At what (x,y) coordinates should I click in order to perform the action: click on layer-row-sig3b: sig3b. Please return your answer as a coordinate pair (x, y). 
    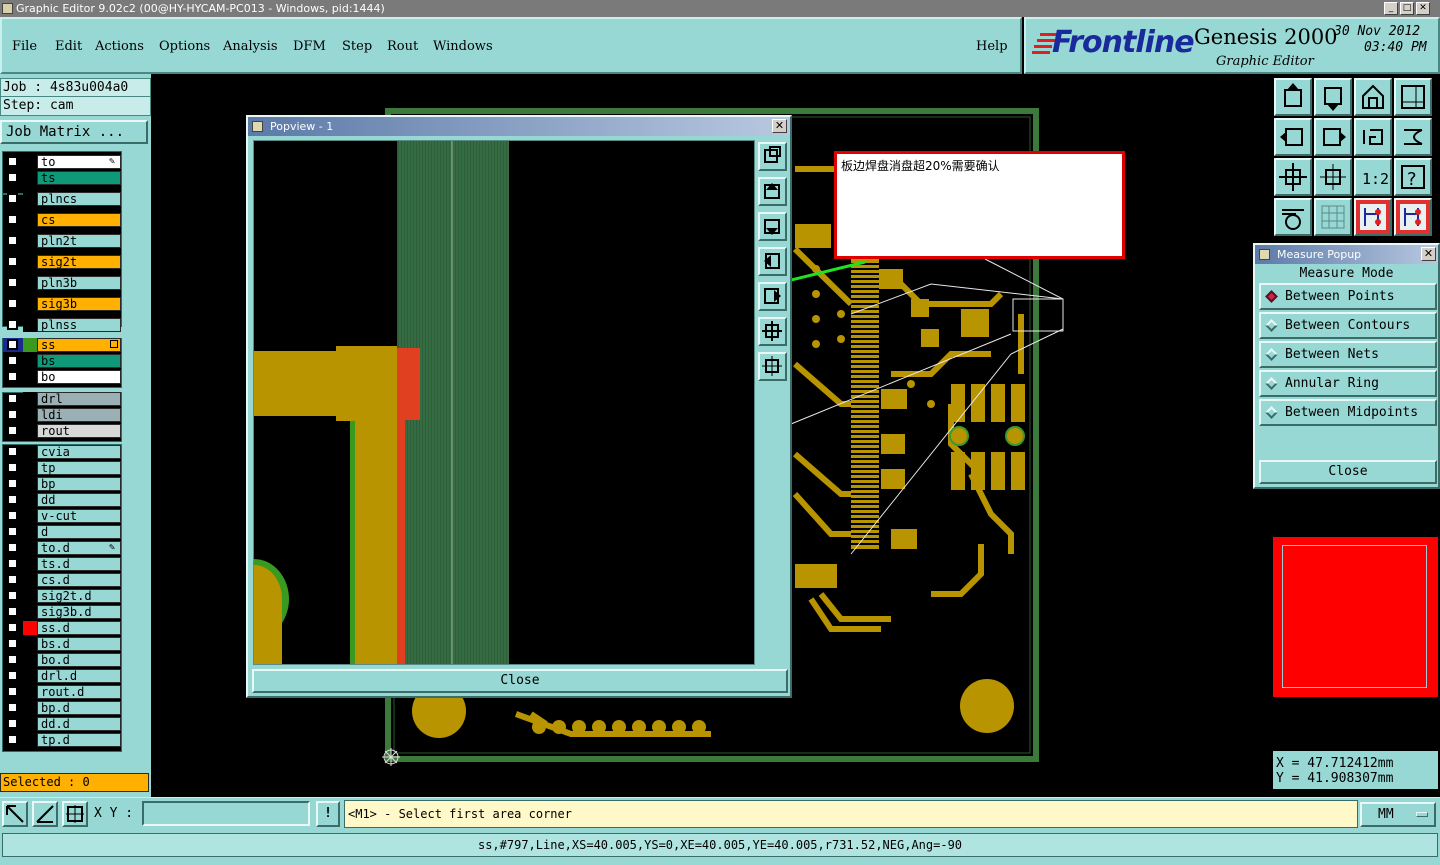
    Looking at the image, I should click on (62, 304).